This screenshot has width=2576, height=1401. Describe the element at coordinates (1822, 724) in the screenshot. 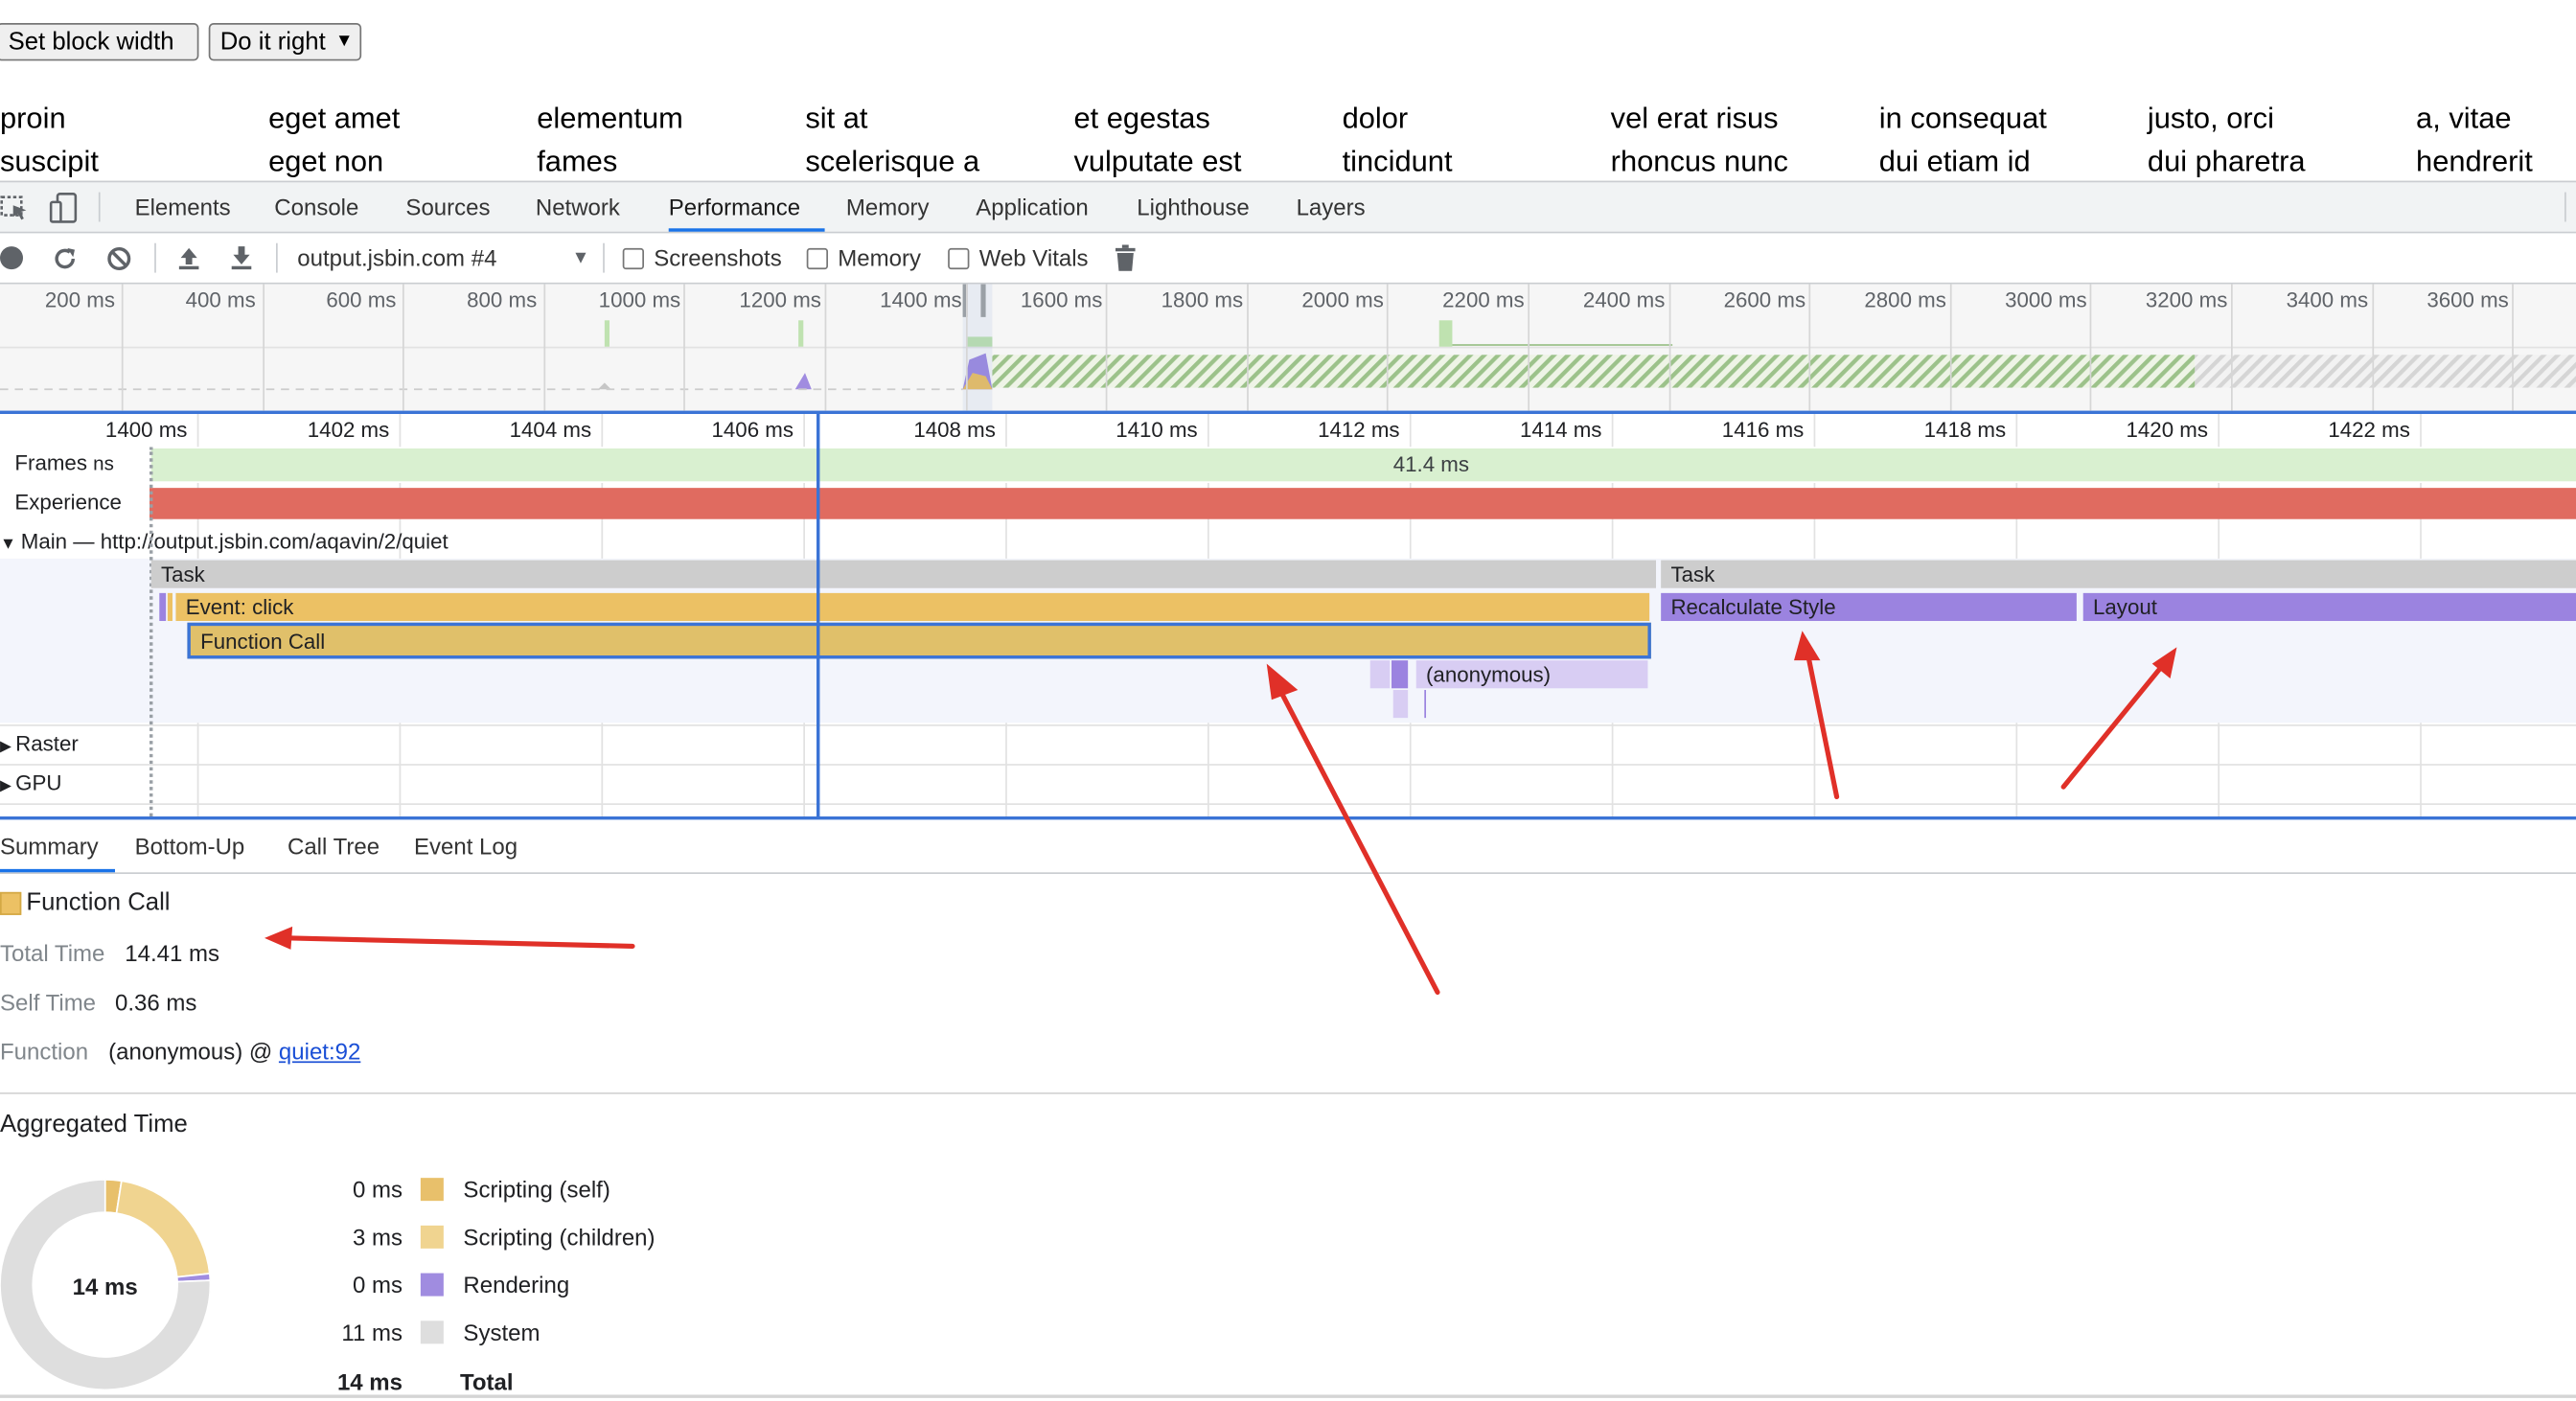

I see `annotation-arrow-recalculate-style` at that location.